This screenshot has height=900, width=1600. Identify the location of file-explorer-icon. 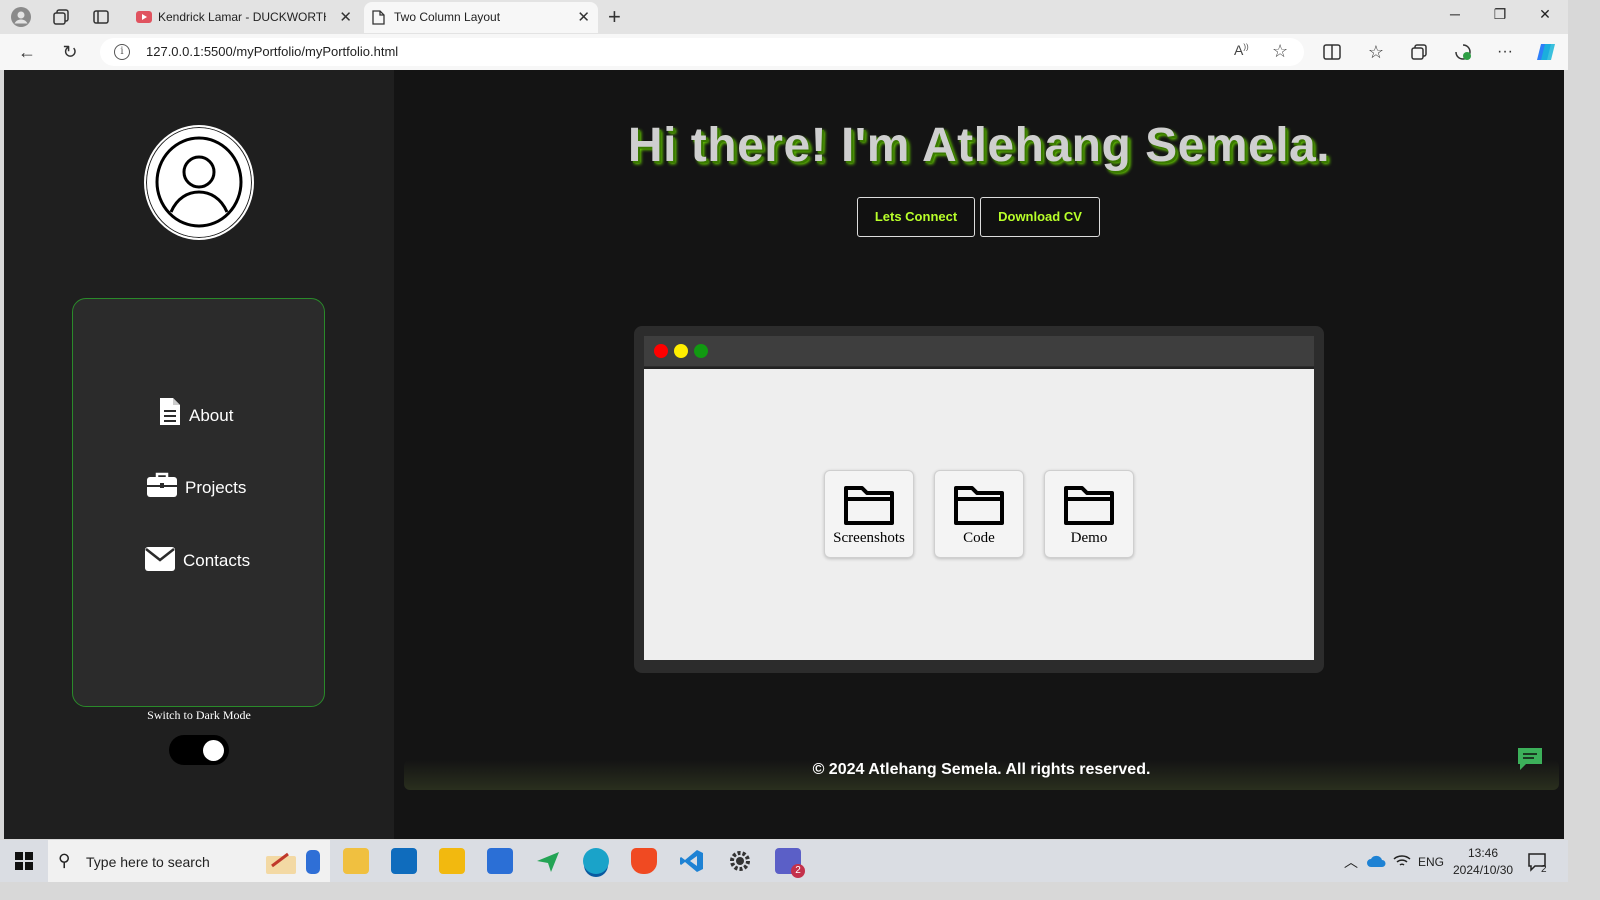
(356, 861).